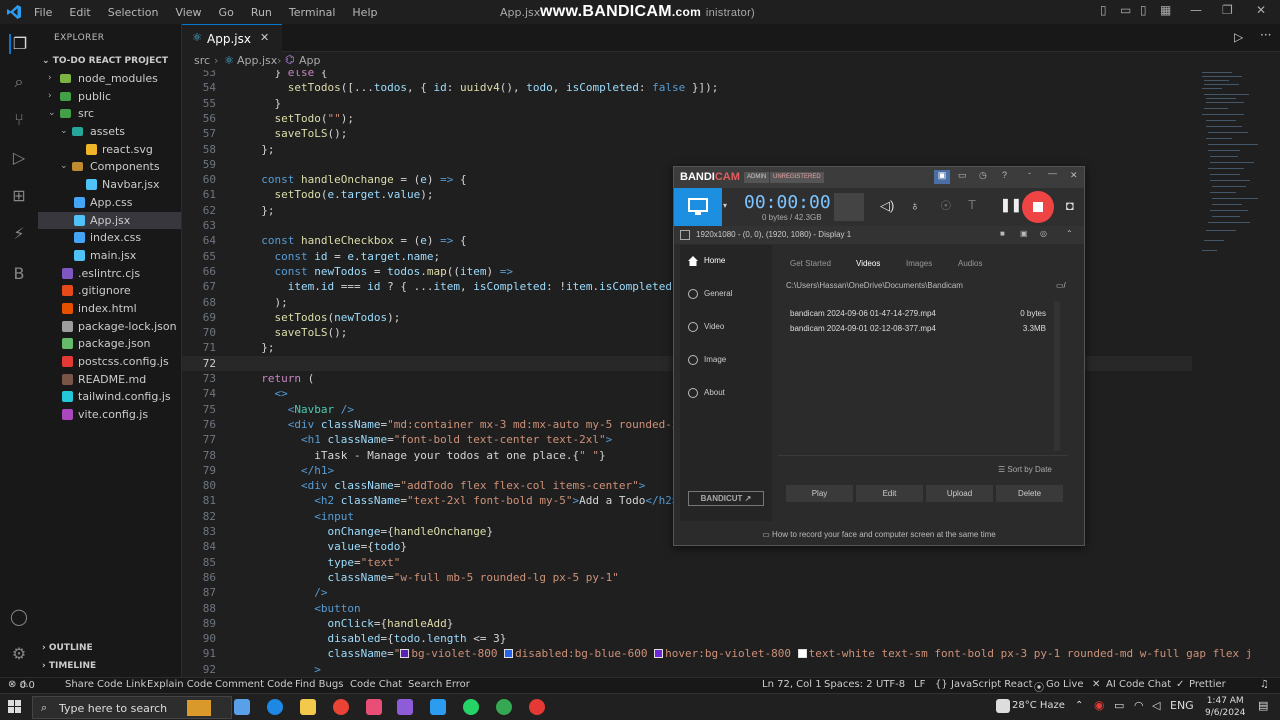 This screenshot has width=1280, height=720. Describe the element at coordinates (105, 684) in the screenshot. I see `status-item: Share Code Link` at that location.